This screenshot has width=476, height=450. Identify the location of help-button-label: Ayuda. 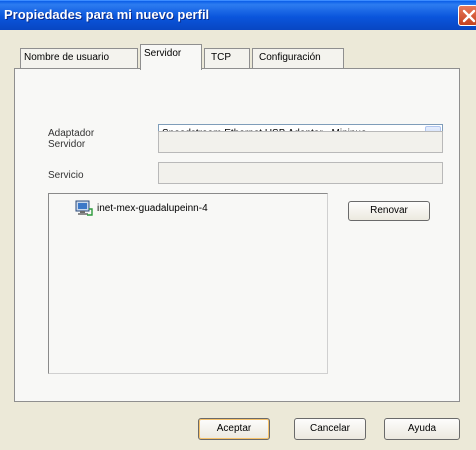
(422, 428).